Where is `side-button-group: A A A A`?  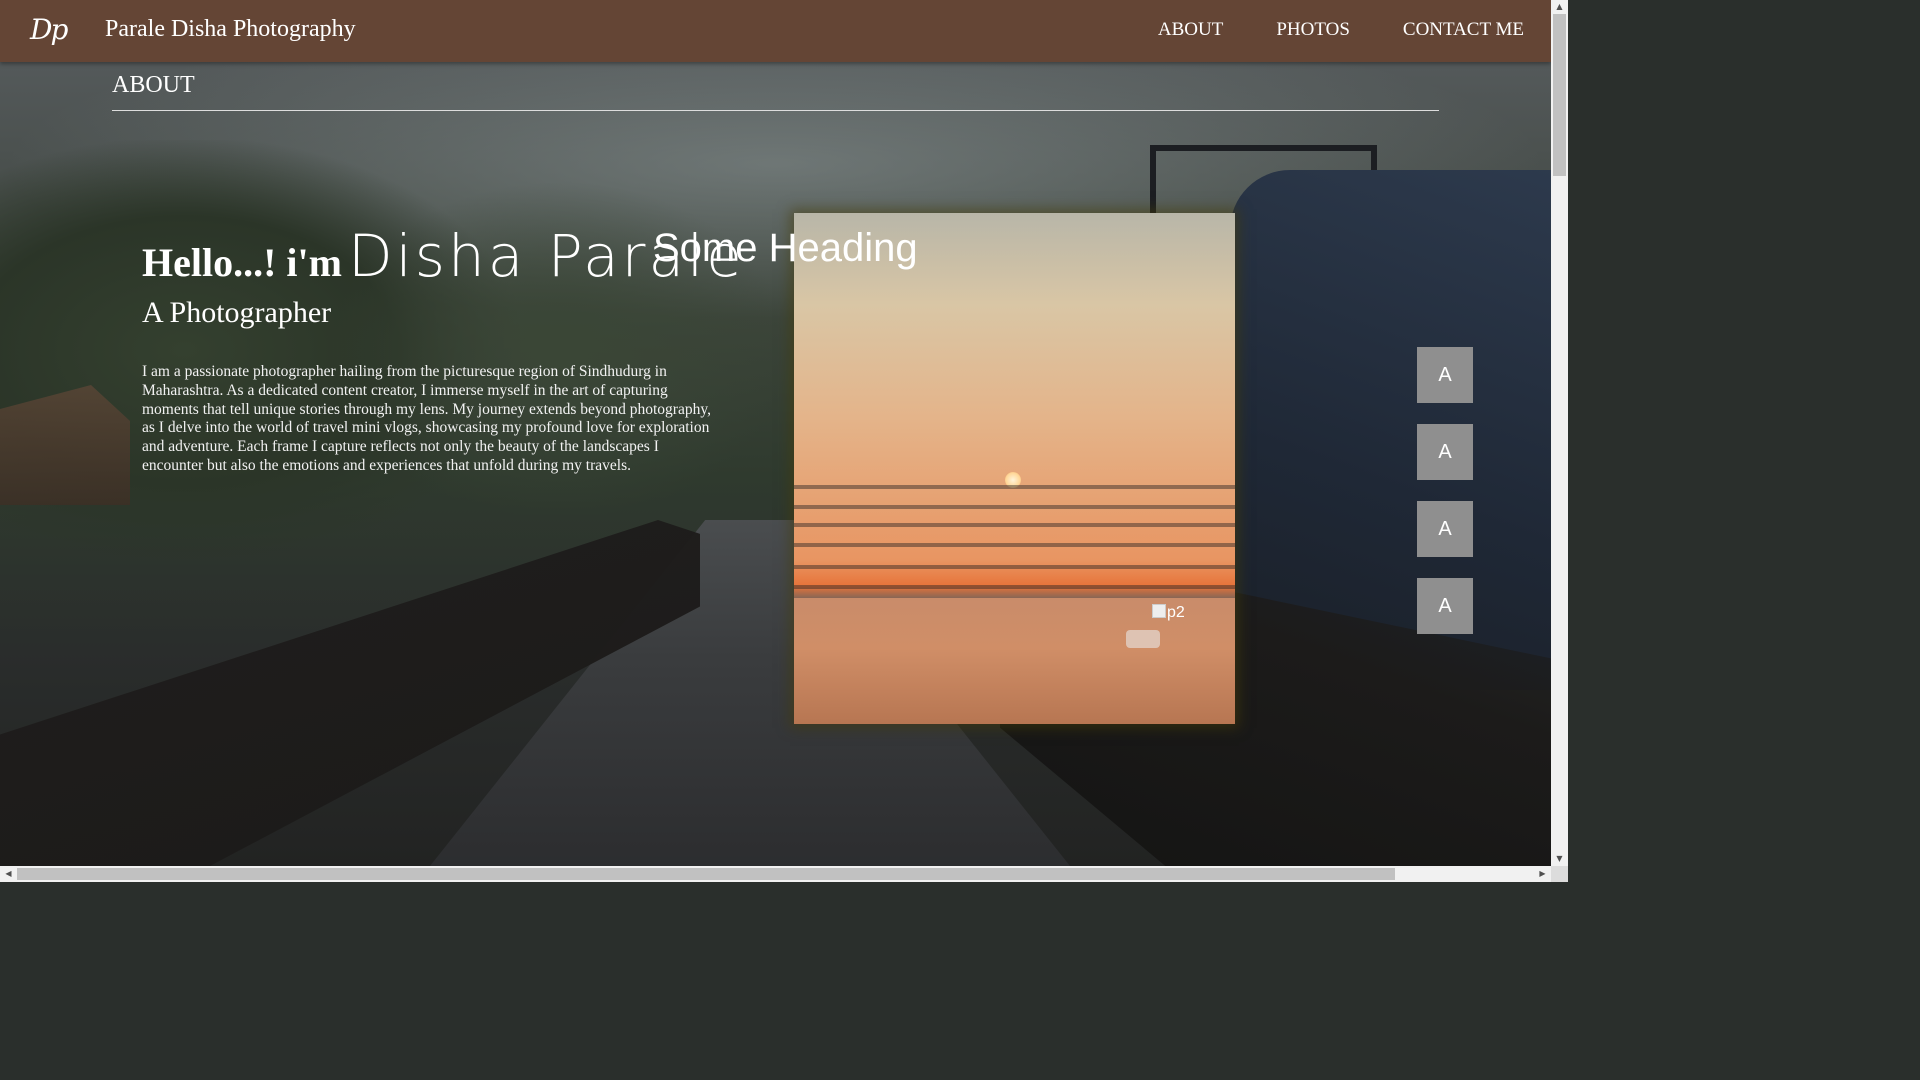
side-button-group: A A A A is located at coordinates (1445, 490).